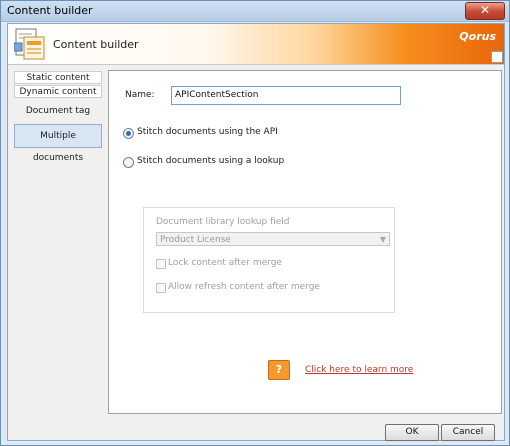 Image resolution: width=510 pixels, height=446 pixels. I want to click on brand-logo: Qorus, so click(477, 36).